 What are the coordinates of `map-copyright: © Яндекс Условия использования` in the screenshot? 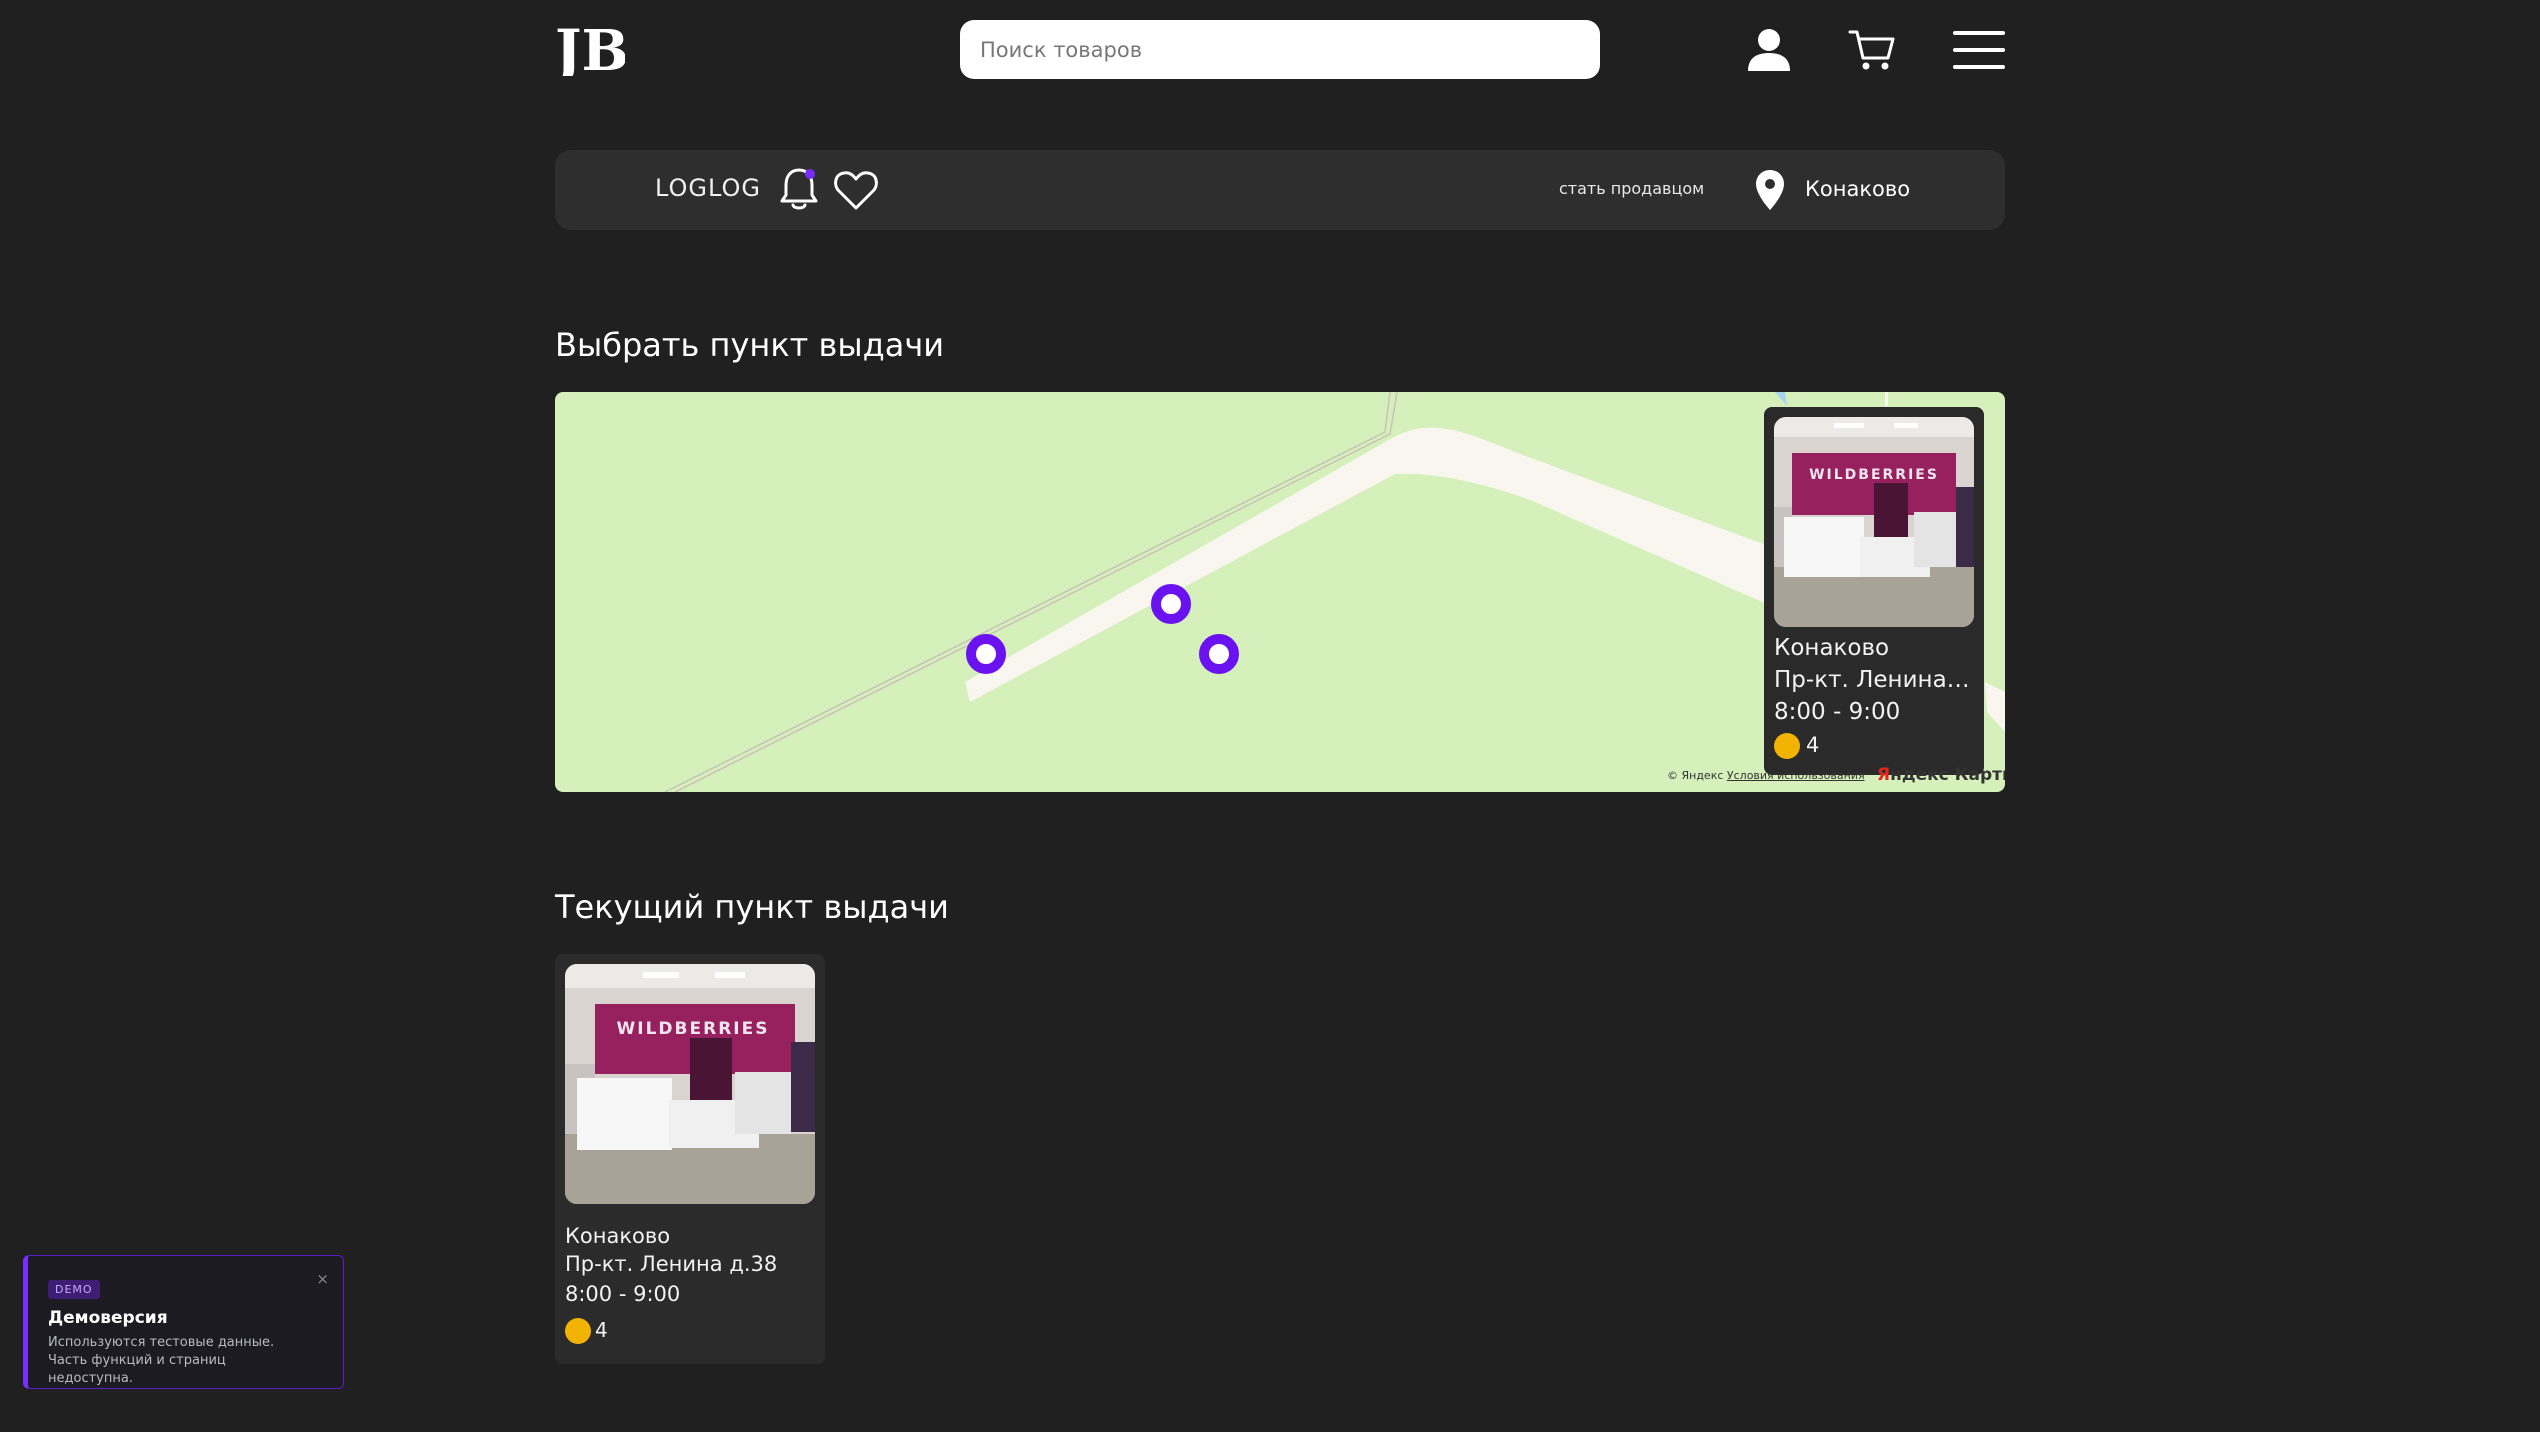 It's located at (1766, 775).